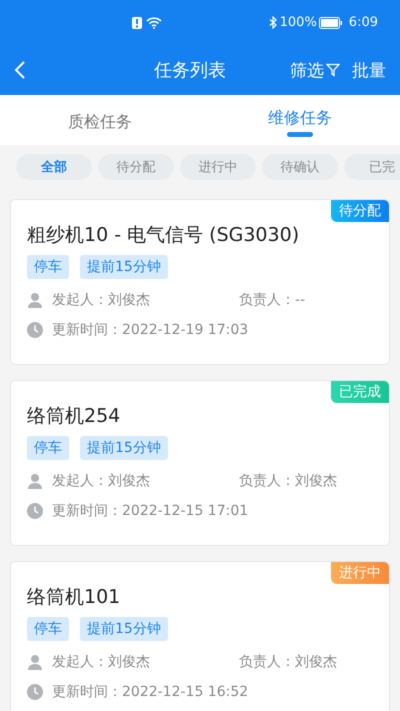 The width and height of the screenshot is (400, 711). I want to click on task-title: 粗纱机10 - 电气信号 (SG3030), so click(163, 235).